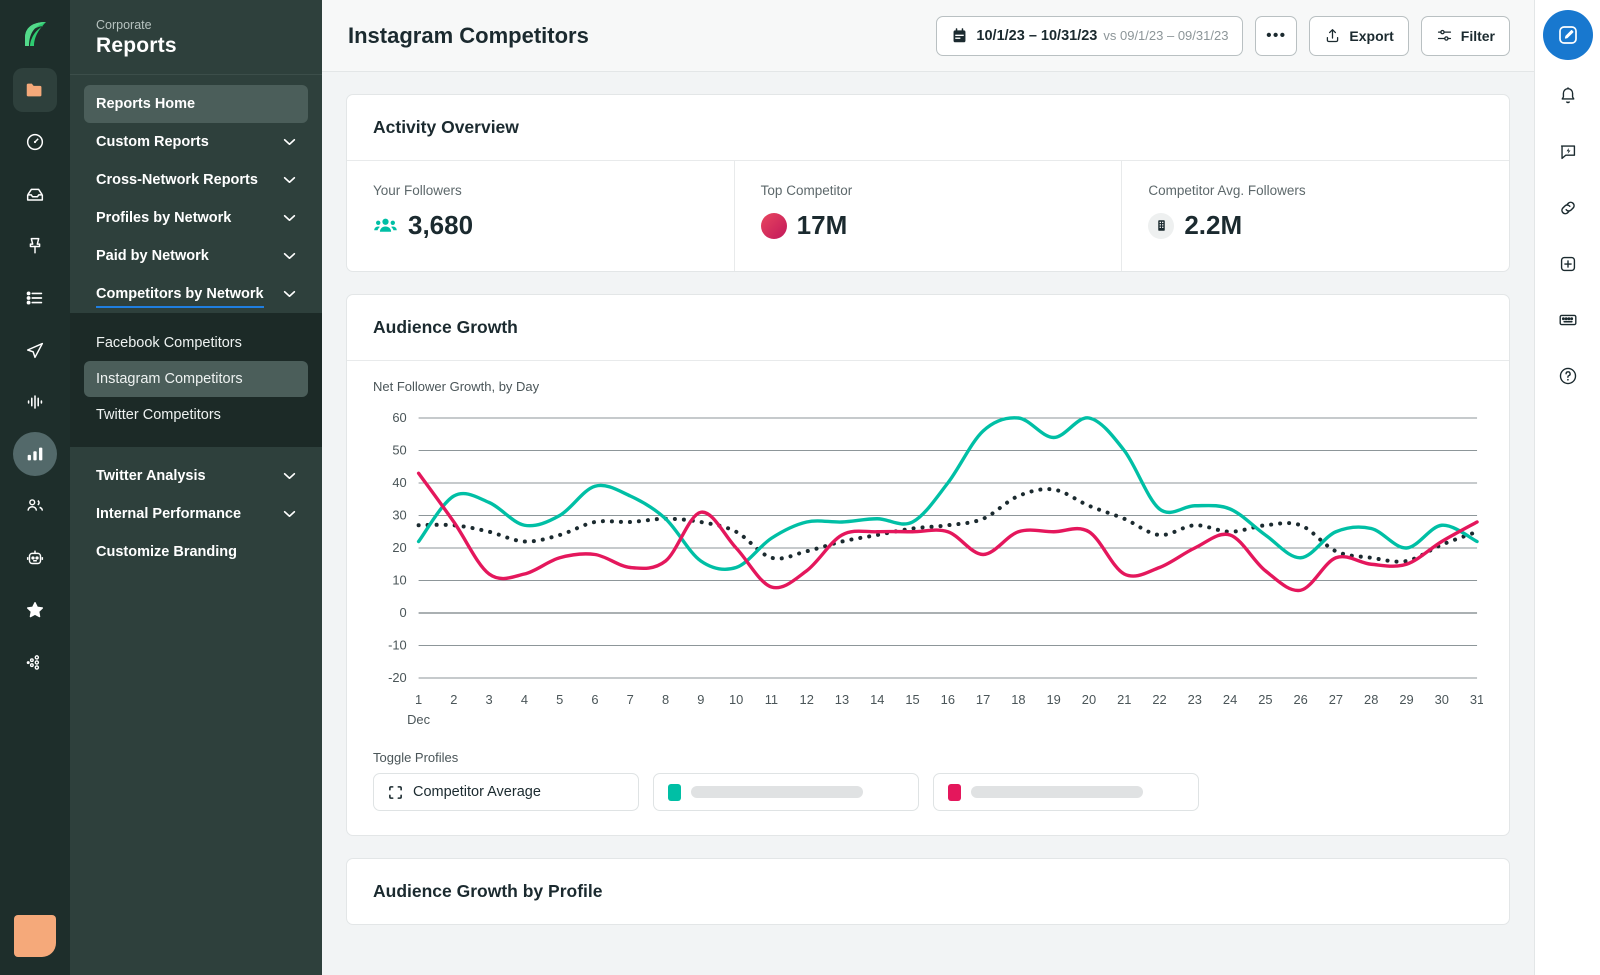  I want to click on people-group-icon, so click(385, 225).